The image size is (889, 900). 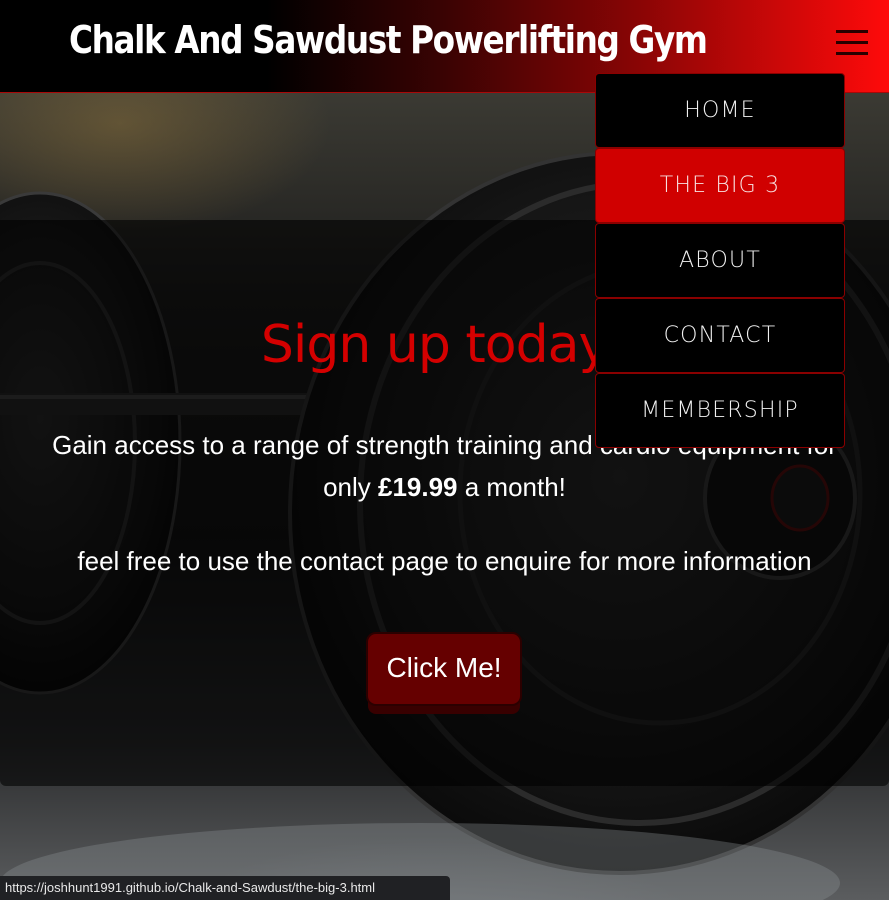 What do you see at coordinates (388, 40) in the screenshot?
I see `site-title: Chalk And Sawdust Powerlifting Gym` at bounding box center [388, 40].